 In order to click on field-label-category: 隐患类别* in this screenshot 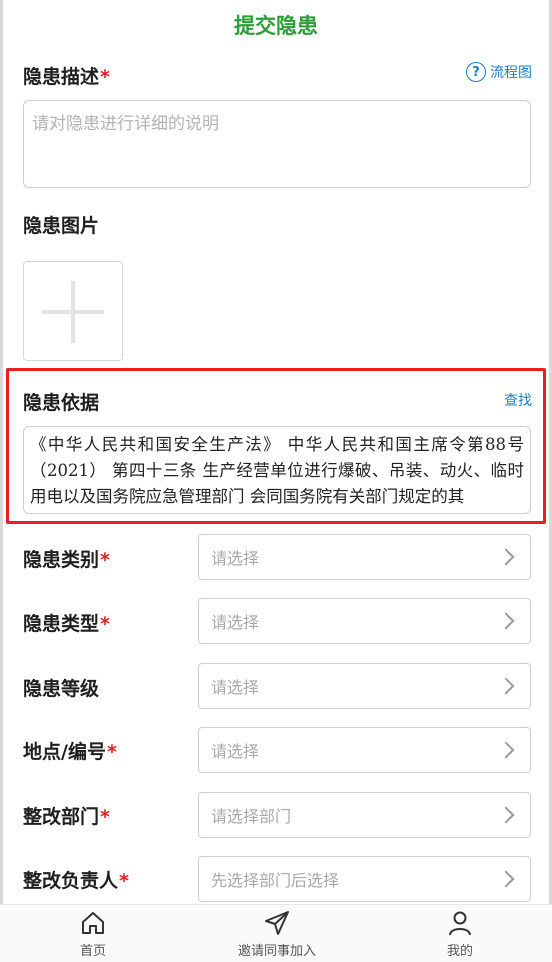, I will do `click(66, 558)`.